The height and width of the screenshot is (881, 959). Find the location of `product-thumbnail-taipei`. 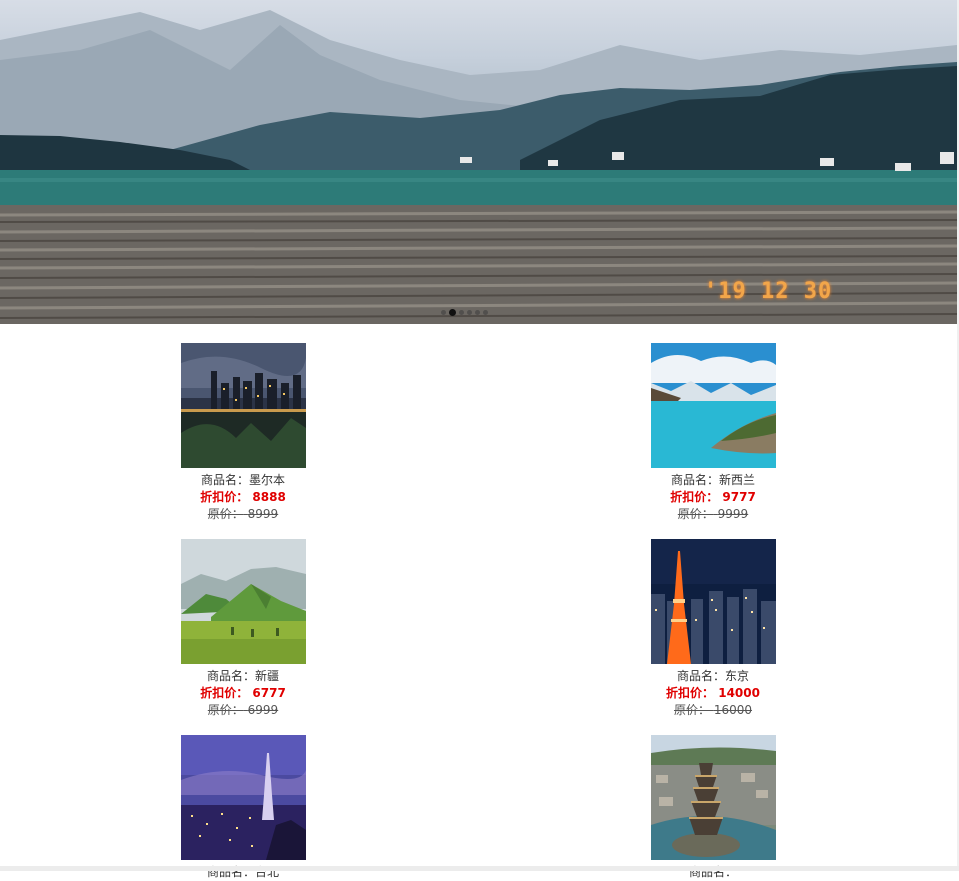

product-thumbnail-taipei is located at coordinates (243, 797).